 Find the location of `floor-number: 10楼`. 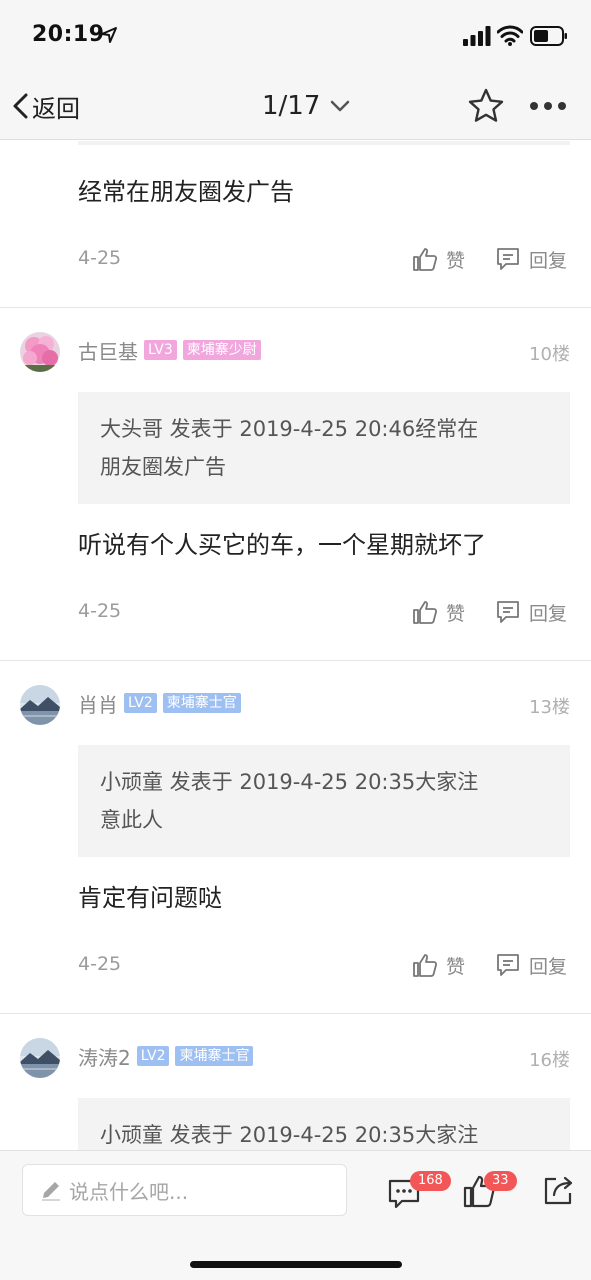

floor-number: 10楼 is located at coordinates (549, 354).